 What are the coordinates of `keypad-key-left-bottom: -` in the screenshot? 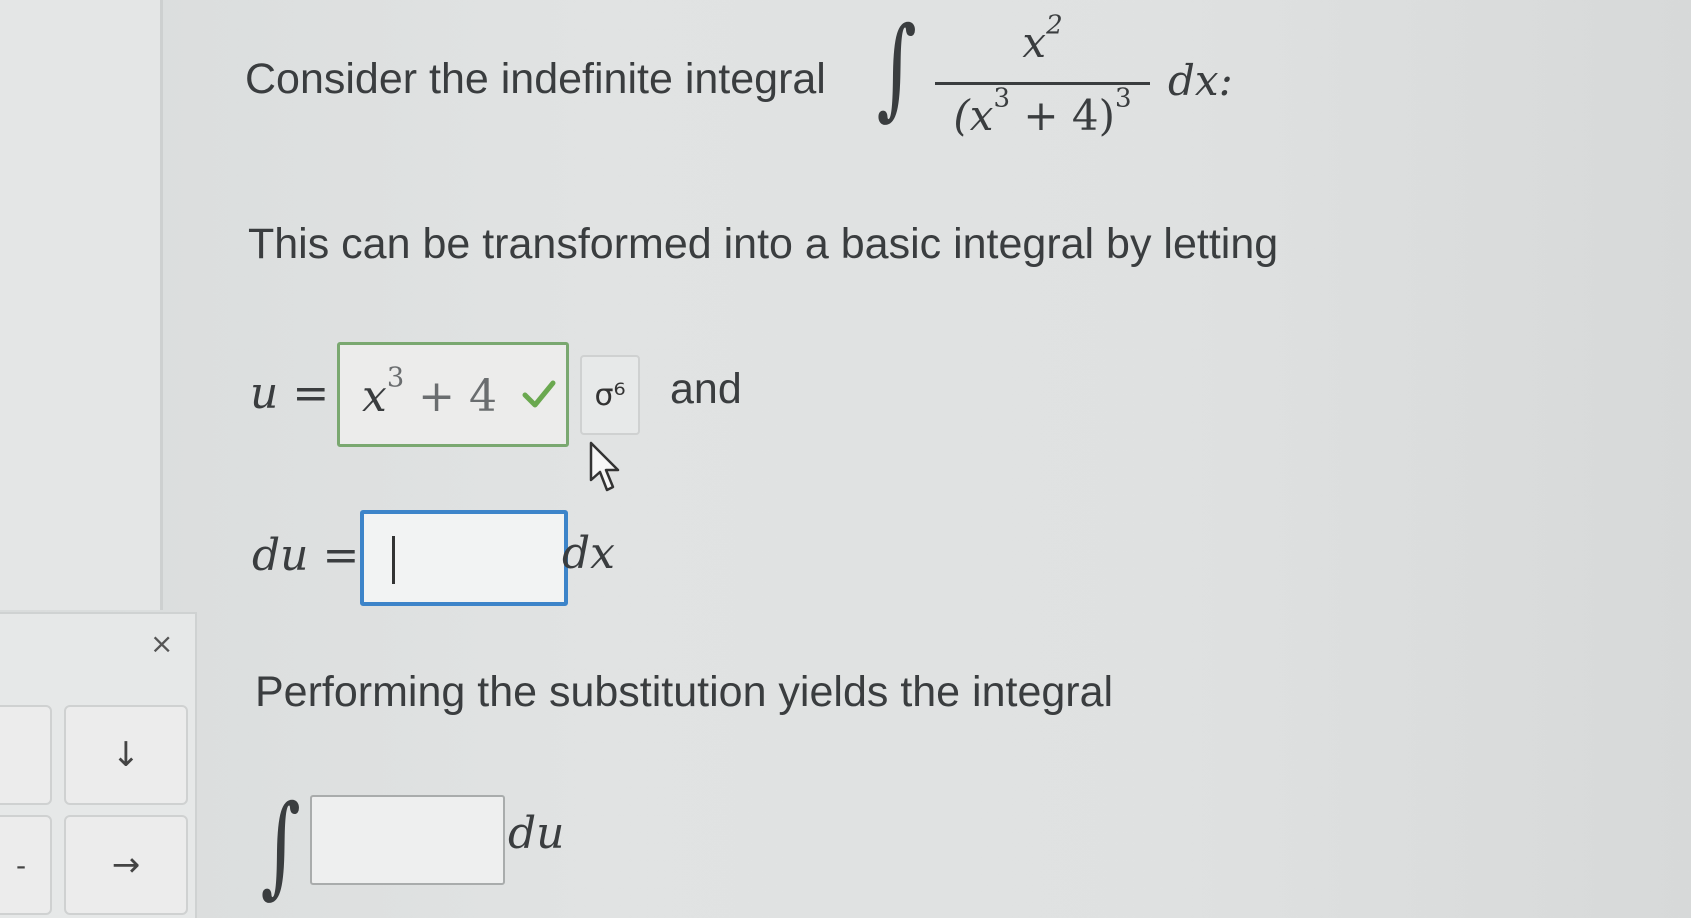 It's located at (26, 865).